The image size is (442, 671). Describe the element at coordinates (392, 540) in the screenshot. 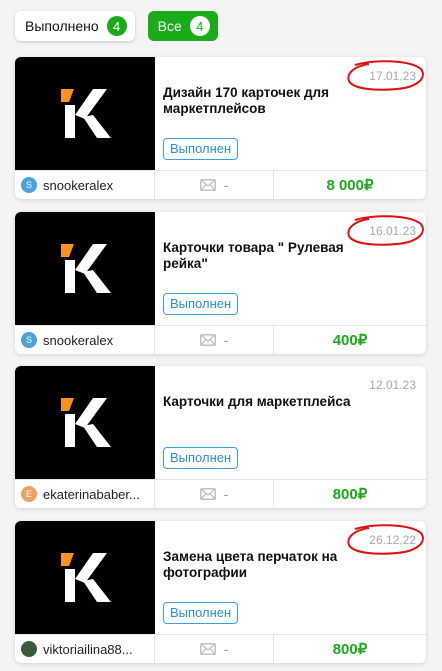

I see `order-date: 26.12.22` at that location.